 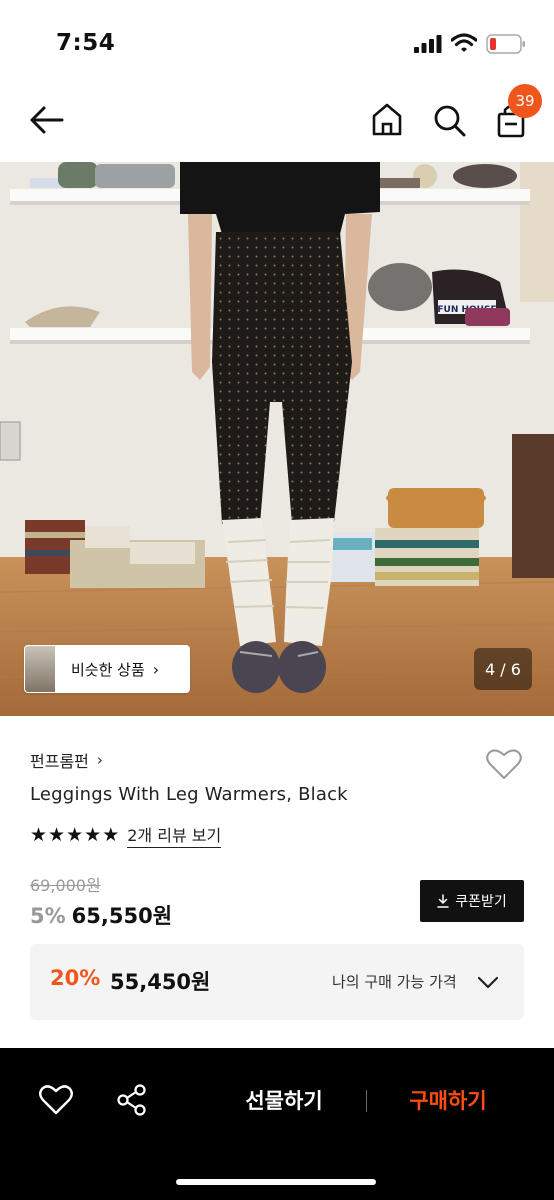 I want to click on bottom-action-bar: 선물하기 구매하기, so click(x=277, y=1124).